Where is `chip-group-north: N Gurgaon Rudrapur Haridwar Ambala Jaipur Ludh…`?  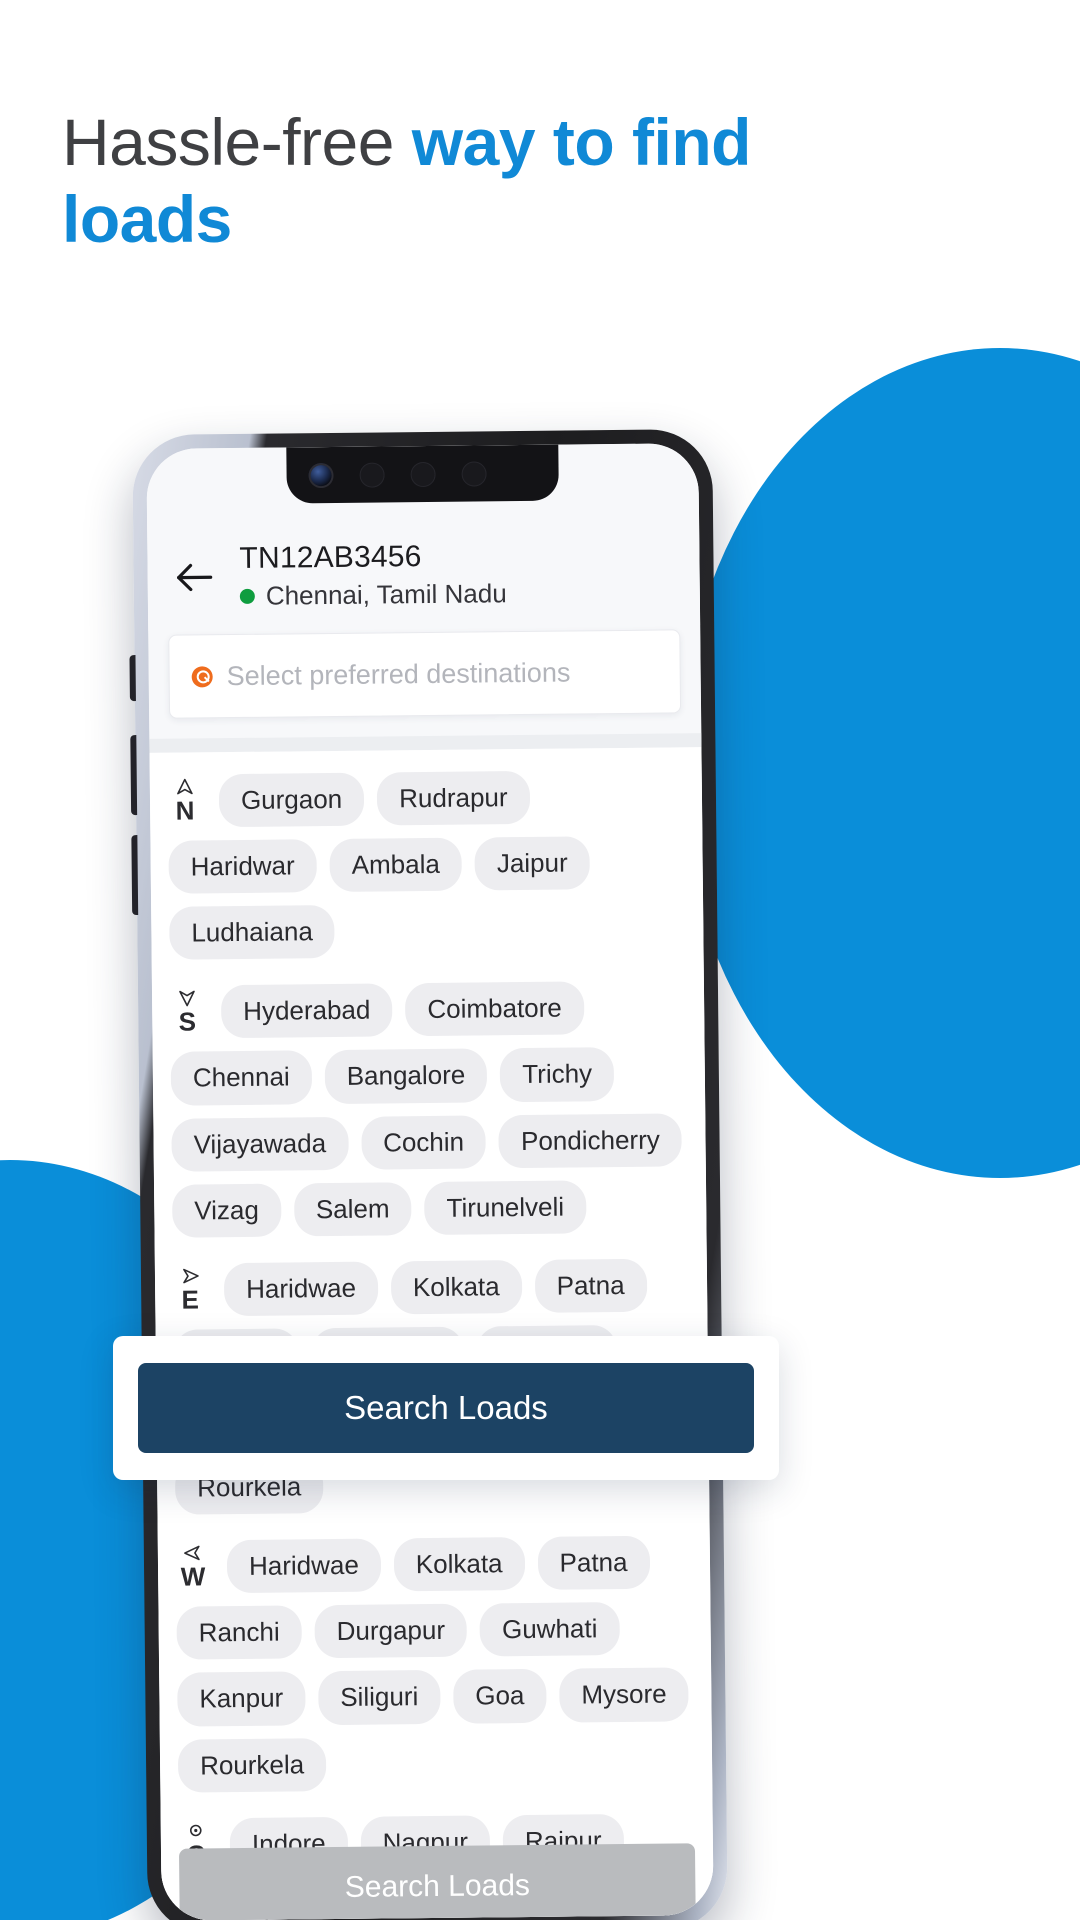 chip-group-north: N Gurgaon Rudrapur Haridwar Ambala Jaipur Ludh… is located at coordinates (427, 865).